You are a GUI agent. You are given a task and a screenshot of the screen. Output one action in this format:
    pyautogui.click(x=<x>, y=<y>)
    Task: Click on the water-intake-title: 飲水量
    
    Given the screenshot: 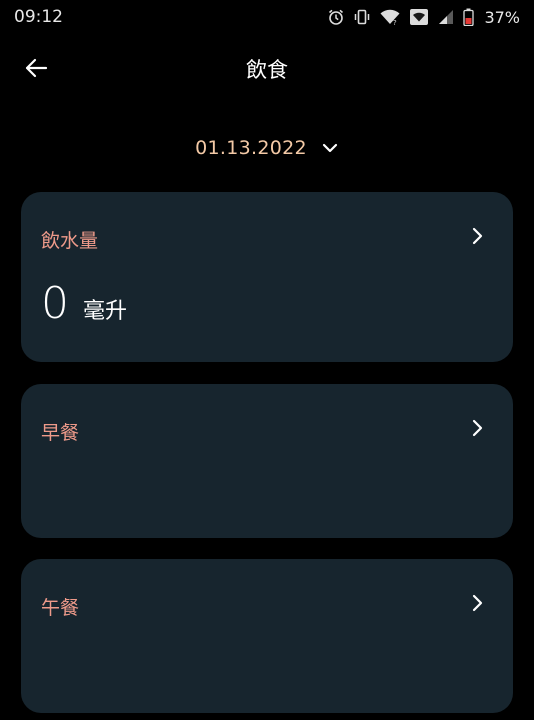 What is the action you would take?
    pyautogui.click(x=70, y=241)
    